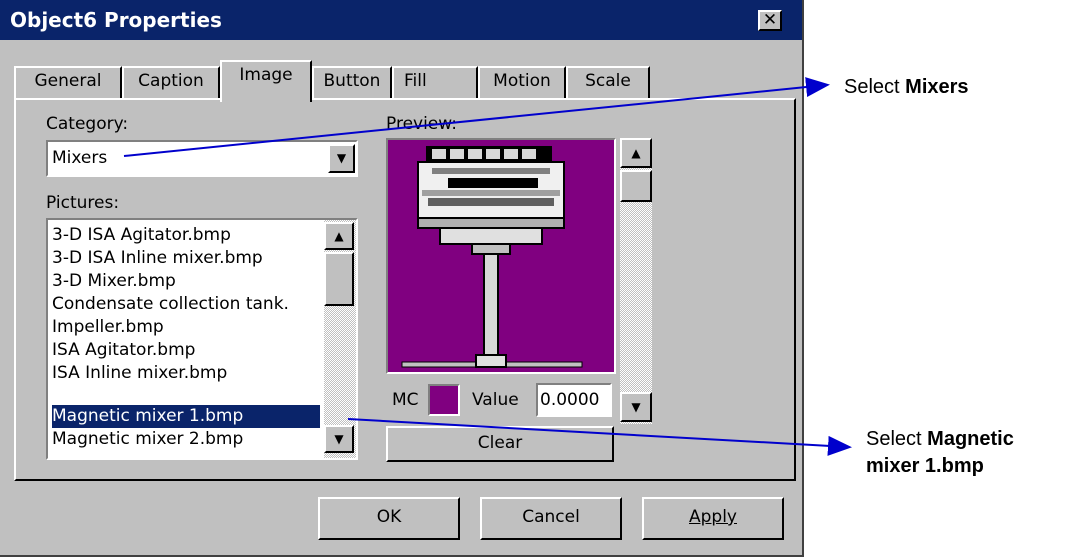 The image size is (1078, 559). Describe the element at coordinates (940, 452) in the screenshot. I see `callout-select-magnetic: Select Magnetic mixer 1.bmp` at that location.